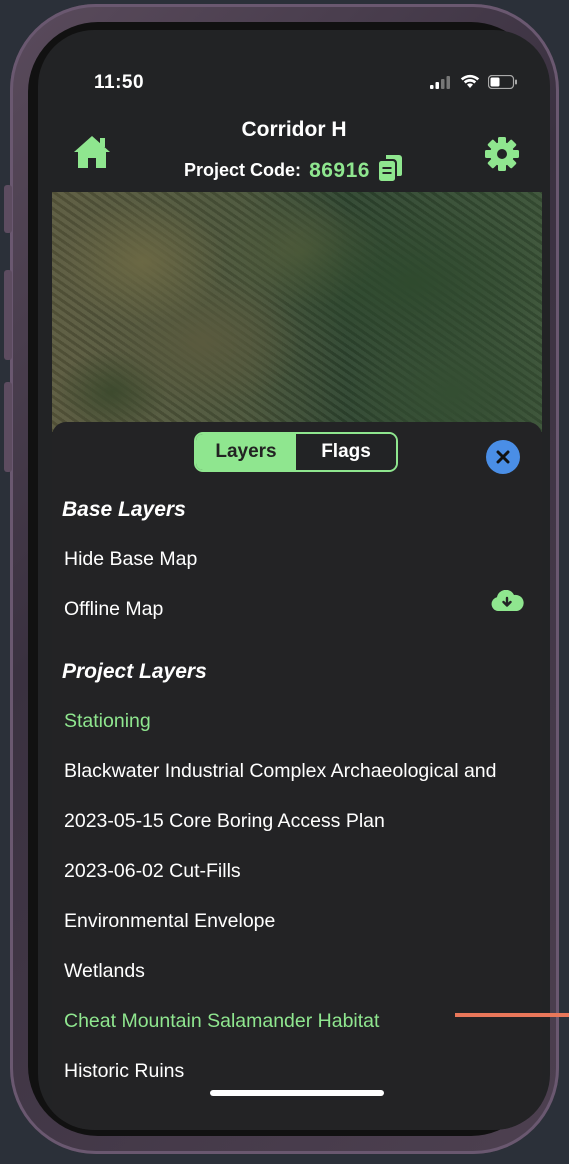  I want to click on project-layer-item: Environmental Envelope, so click(169, 921).